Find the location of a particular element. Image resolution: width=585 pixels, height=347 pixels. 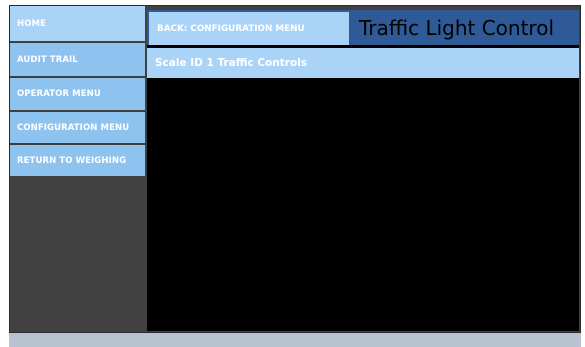

sidebar-item-audit-trail: AUDIT TRAIL is located at coordinates (77, 60).